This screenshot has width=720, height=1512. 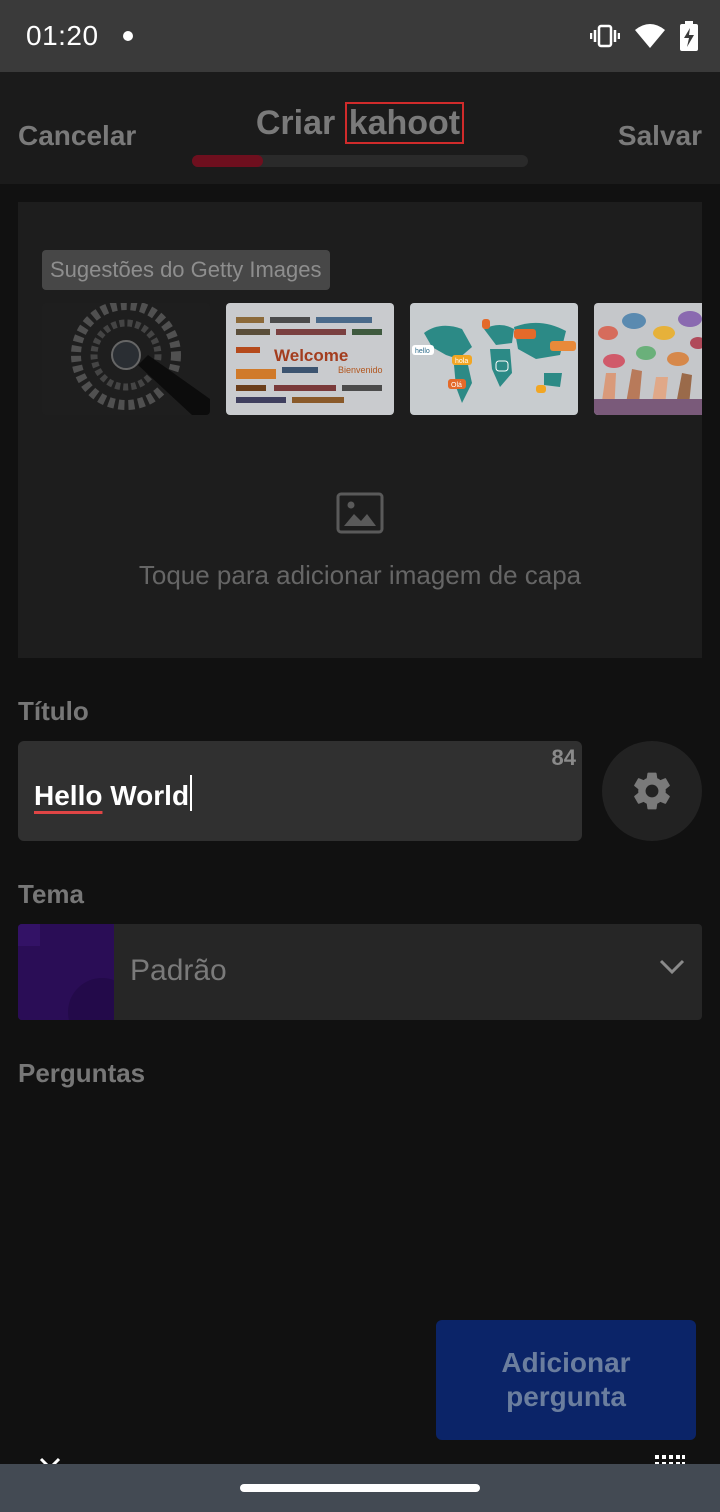 What do you see at coordinates (605, 36) in the screenshot?
I see `vibrate-icon` at bounding box center [605, 36].